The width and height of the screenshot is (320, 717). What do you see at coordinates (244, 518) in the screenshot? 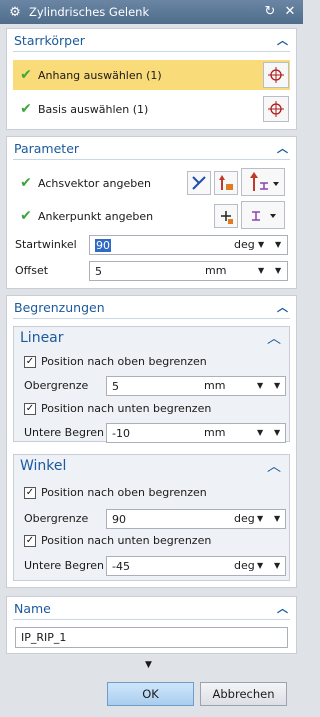
I see `winkel-obergrenze-unit: deg` at bounding box center [244, 518].